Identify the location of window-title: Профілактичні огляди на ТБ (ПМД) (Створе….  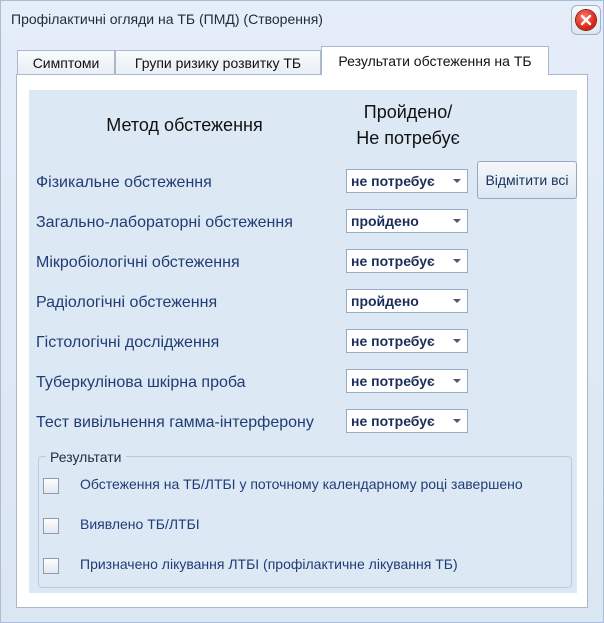
(167, 19).